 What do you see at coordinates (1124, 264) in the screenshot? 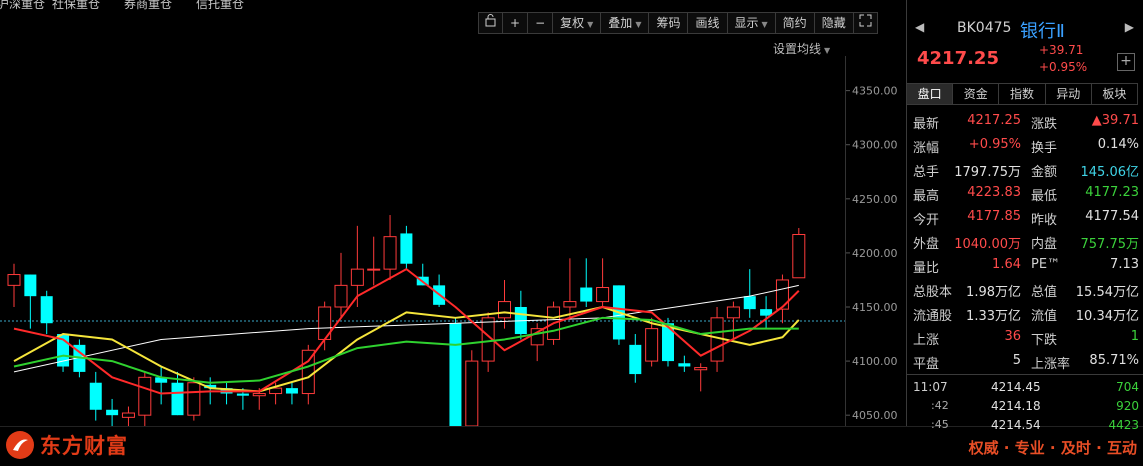
I see `quote-value: 7.13` at bounding box center [1124, 264].